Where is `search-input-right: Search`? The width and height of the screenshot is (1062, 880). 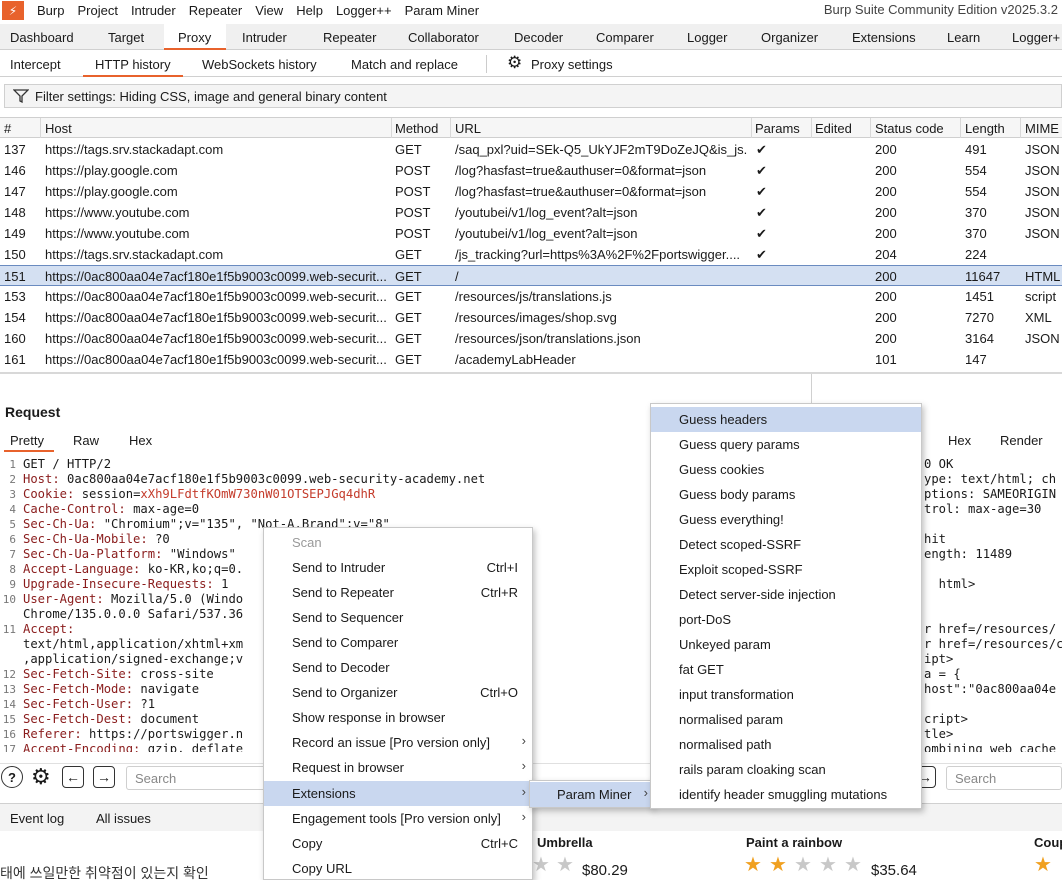 search-input-right: Search is located at coordinates (1004, 778).